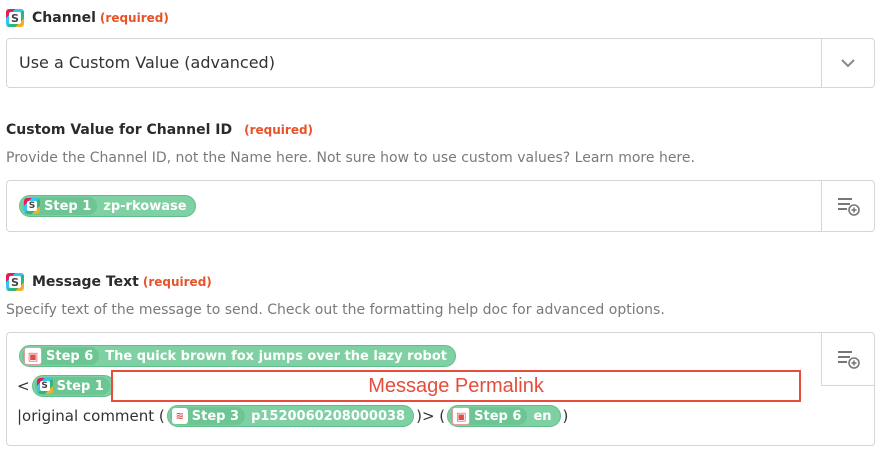  Describe the element at coordinates (147, 62) in the screenshot. I see `channel-select-value: Use a Custom Value (advanced)` at that location.